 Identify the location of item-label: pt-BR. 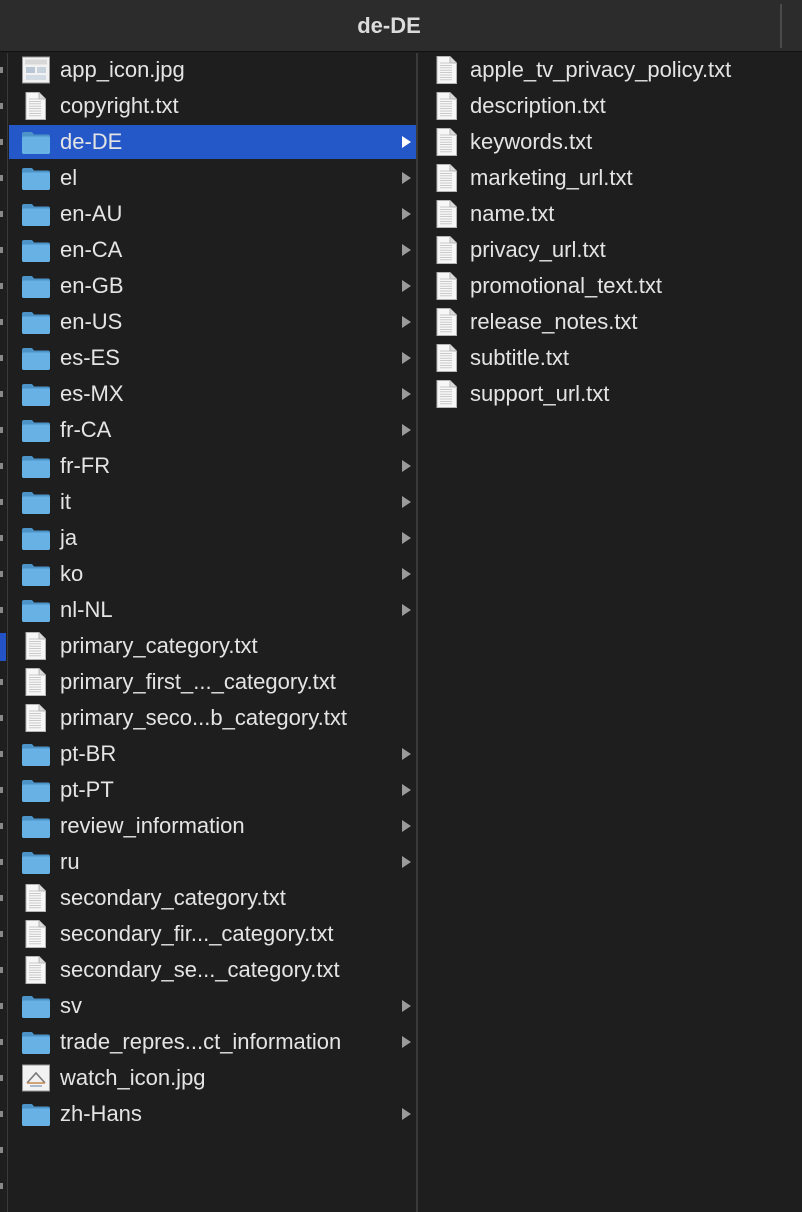
(88, 753).